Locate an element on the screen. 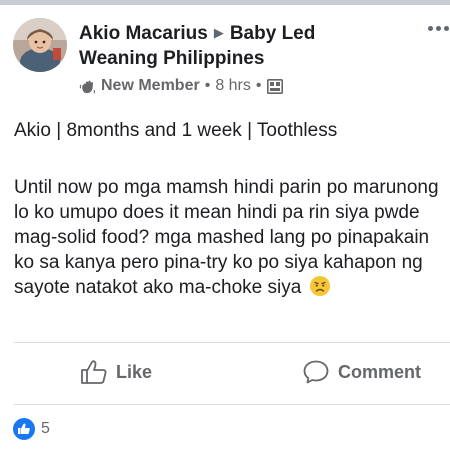 The height and width of the screenshot is (450, 450). arrow-right-icon: ▶ is located at coordinates (218, 32).